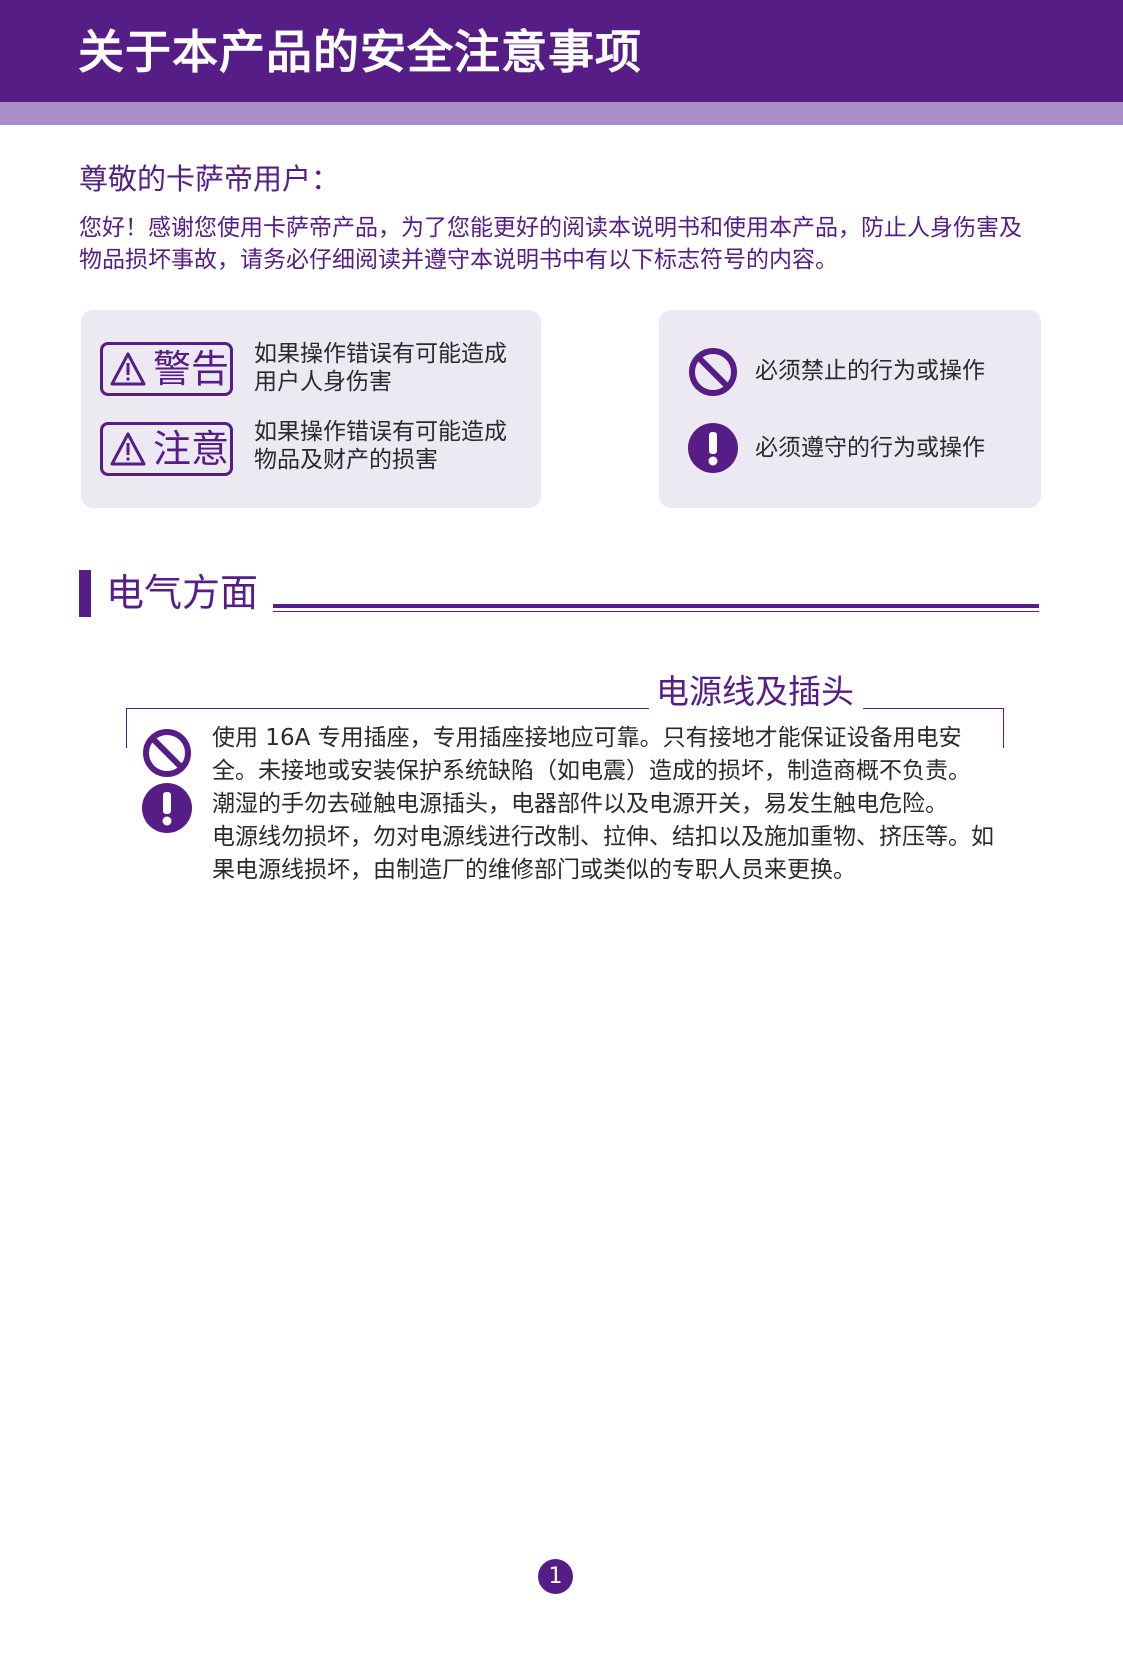 The width and height of the screenshot is (1123, 1654). Describe the element at coordinates (555, 1576) in the screenshot. I see `page-number: 1` at that location.